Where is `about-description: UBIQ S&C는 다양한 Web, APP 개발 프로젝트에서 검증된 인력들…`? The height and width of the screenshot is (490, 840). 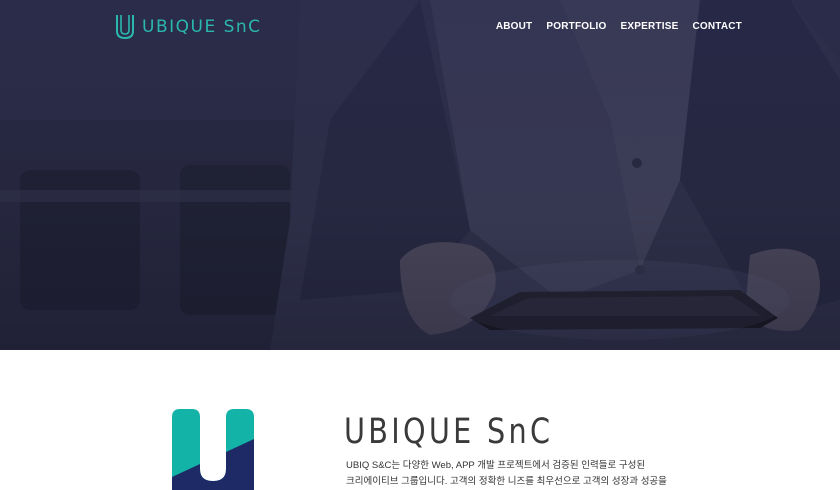 about-description: UBIQ S&C는 다양한 Web, APP 개발 프로젝트에서 검증된 인력들… is located at coordinates (511, 474).